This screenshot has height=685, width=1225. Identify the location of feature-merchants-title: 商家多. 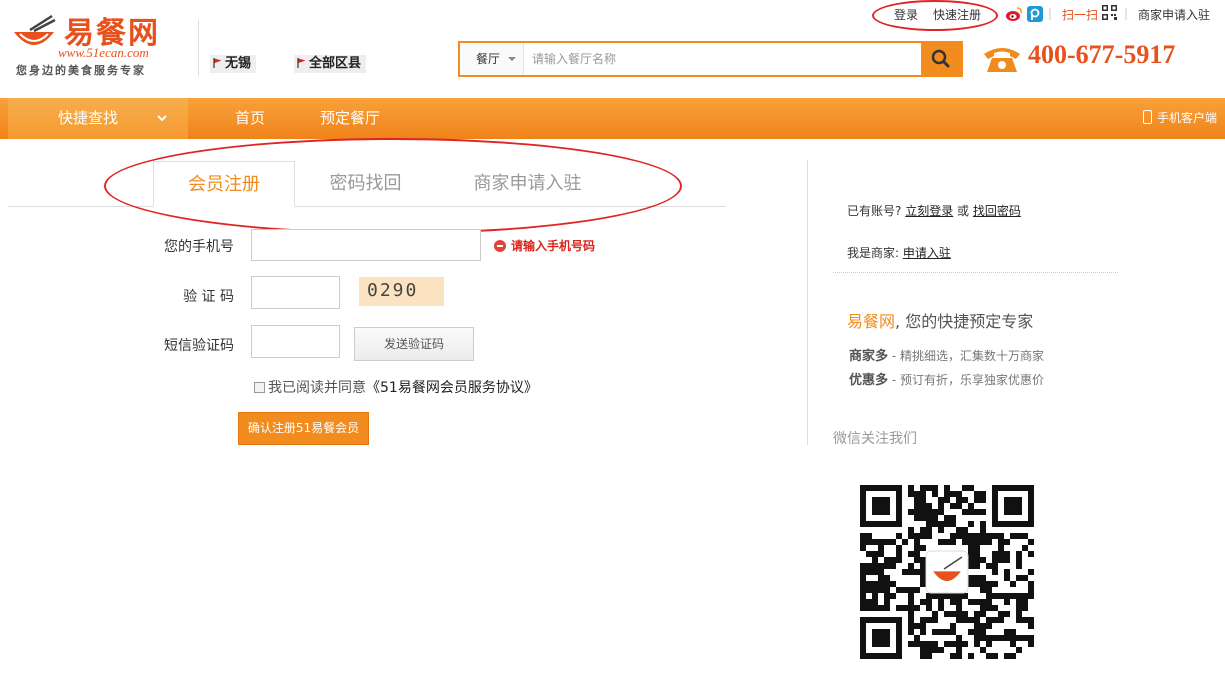
(869, 356).